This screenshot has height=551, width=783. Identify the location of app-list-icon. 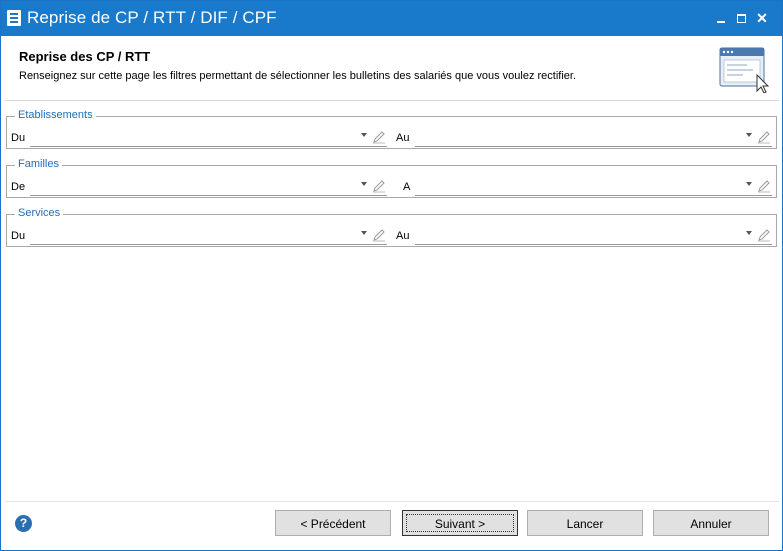
(14, 18).